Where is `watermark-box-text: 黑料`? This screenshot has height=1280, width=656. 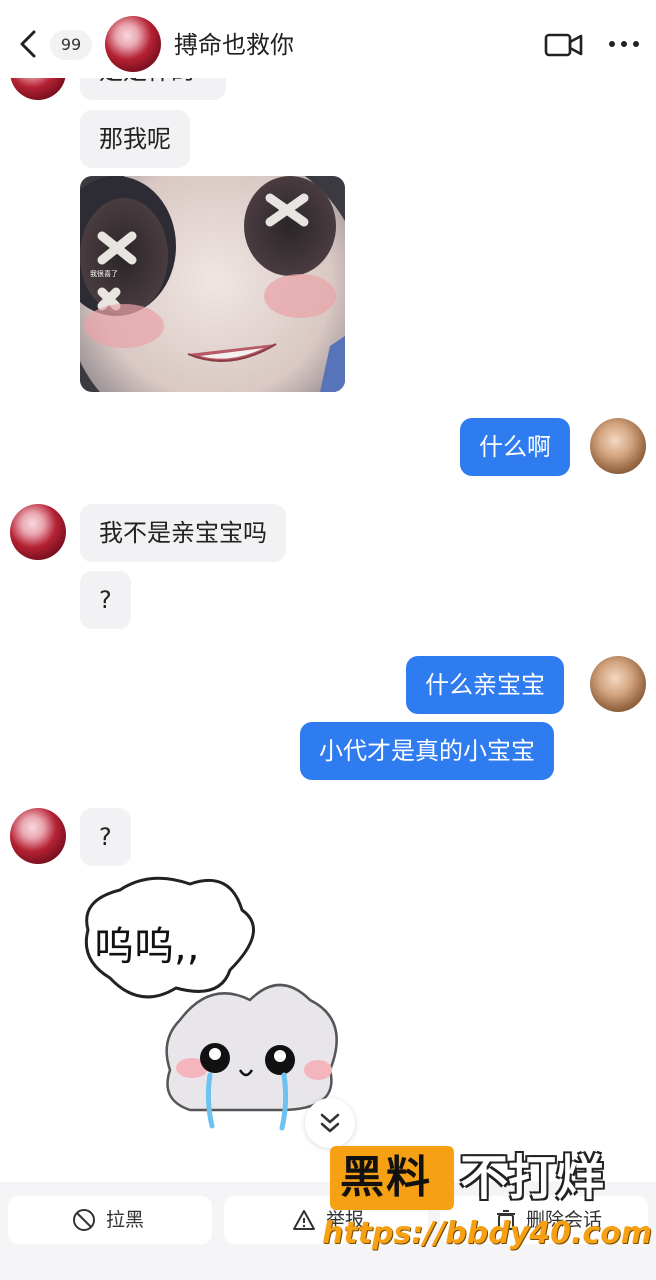 watermark-box-text: 黑料 is located at coordinates (386, 1177).